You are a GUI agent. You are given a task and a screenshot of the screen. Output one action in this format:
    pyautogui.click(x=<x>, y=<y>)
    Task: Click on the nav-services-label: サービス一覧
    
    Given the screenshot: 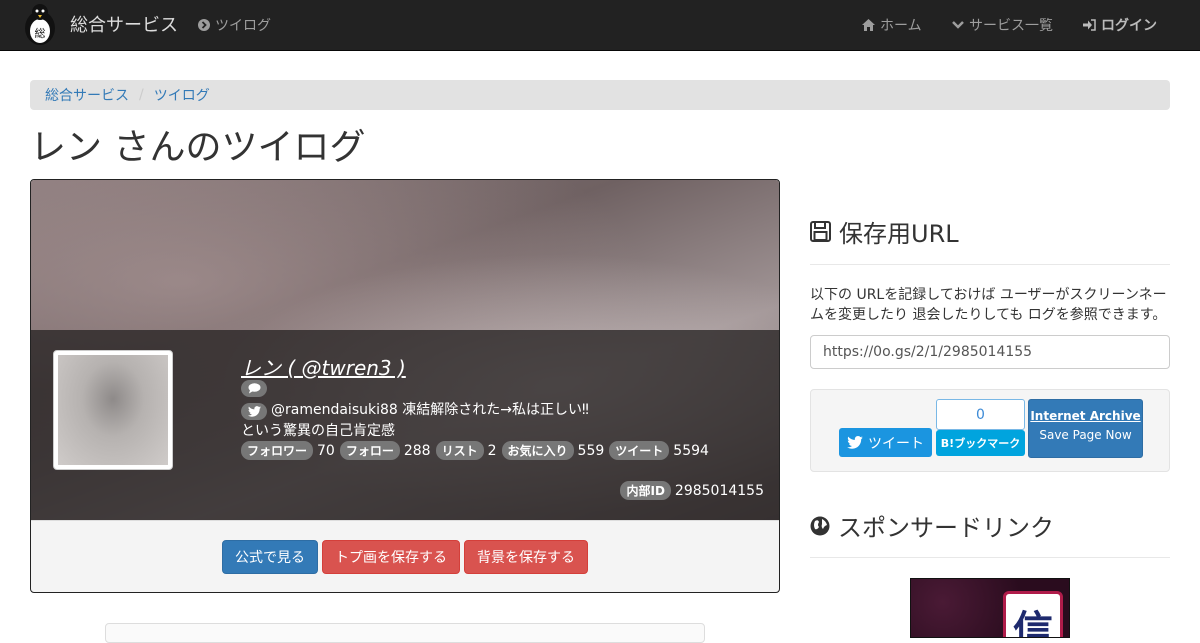 What is the action you would take?
    pyautogui.click(x=1011, y=26)
    